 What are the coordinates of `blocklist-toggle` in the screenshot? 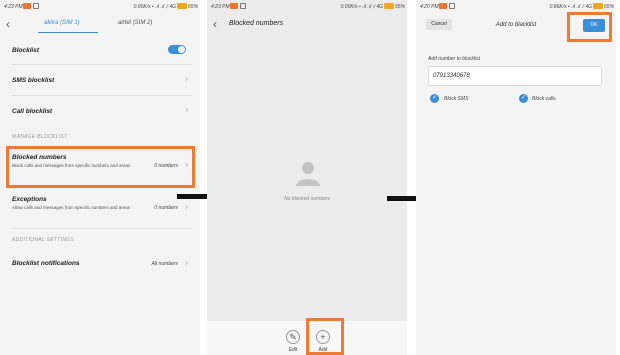 It's located at (177, 49).